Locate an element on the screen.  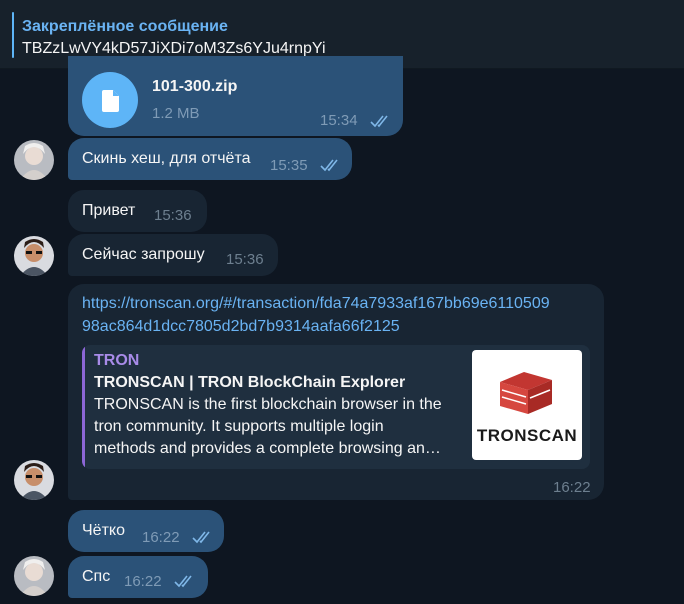
message-bubble: Сейчас запрошу 15:36 is located at coordinates (173, 255).